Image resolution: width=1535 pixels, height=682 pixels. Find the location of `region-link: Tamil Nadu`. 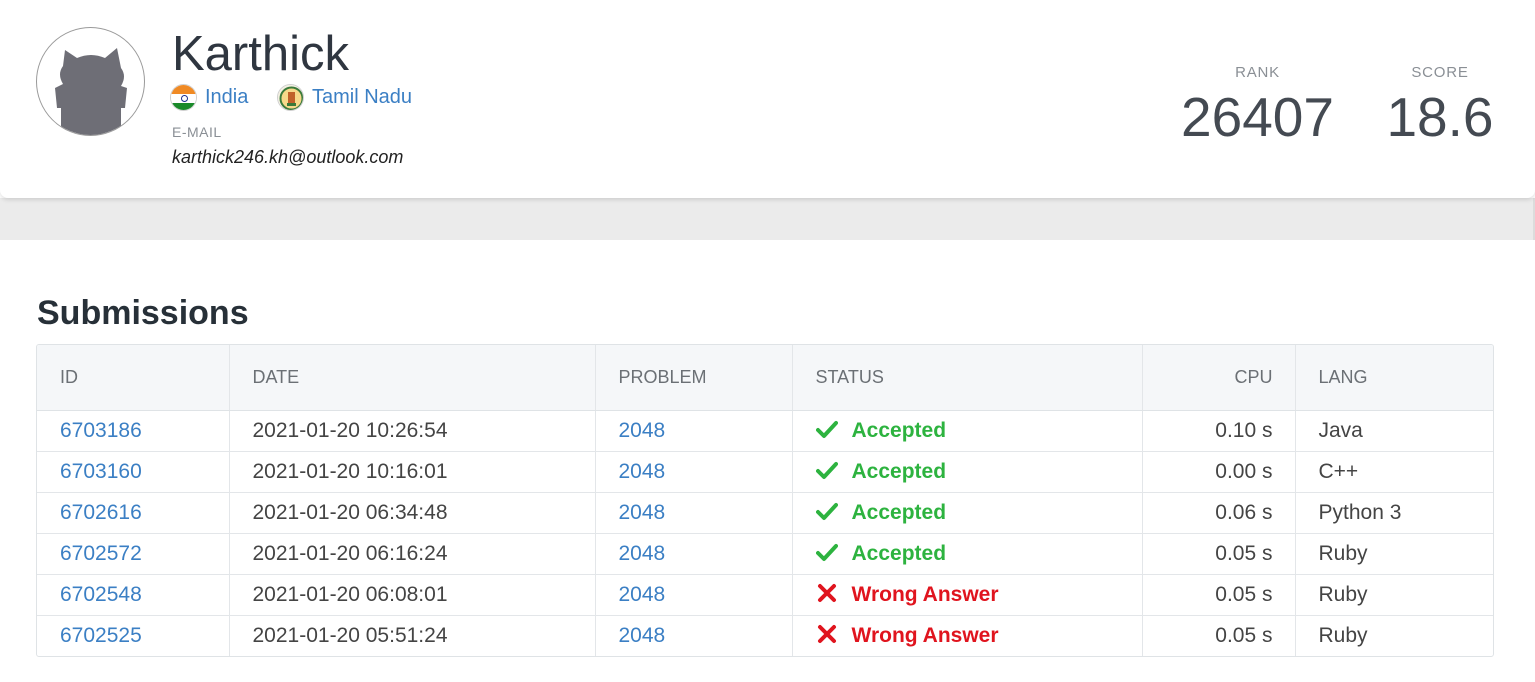

region-link: Tamil Nadu is located at coordinates (344, 97).